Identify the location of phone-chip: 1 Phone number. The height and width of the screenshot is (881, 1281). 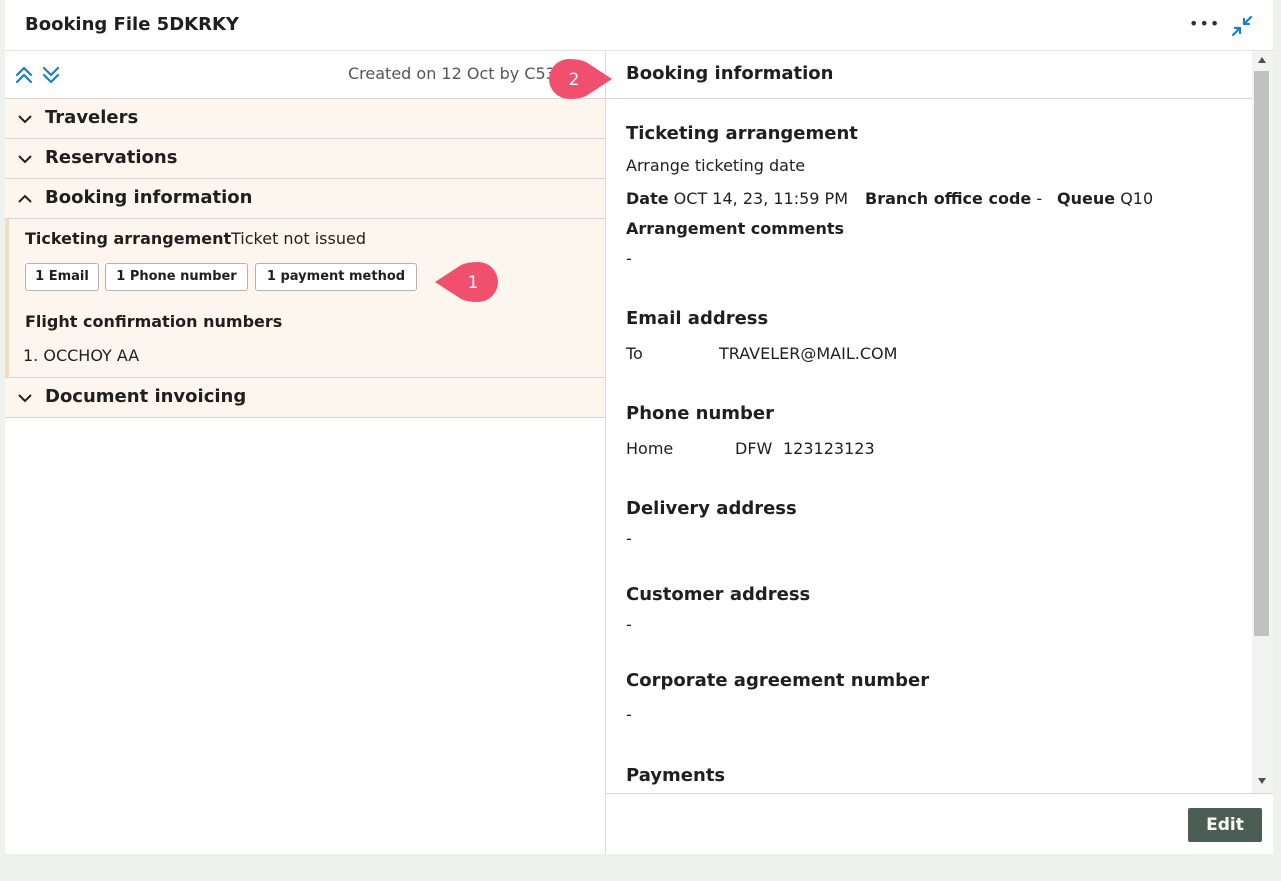
(176, 277).